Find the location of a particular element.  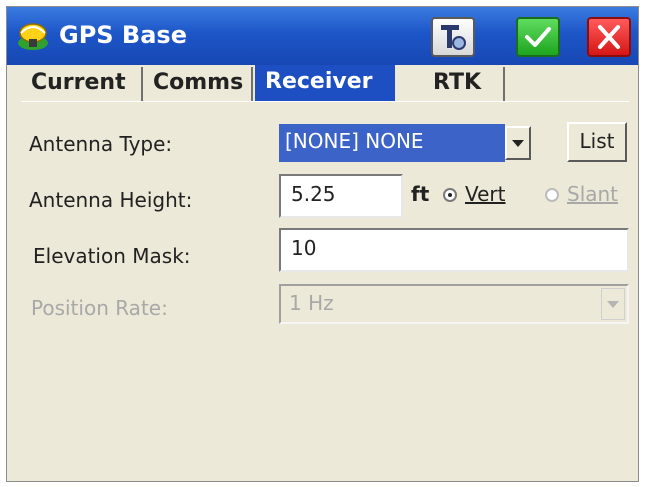

antenna-type-dropdown is located at coordinates (518, 143).